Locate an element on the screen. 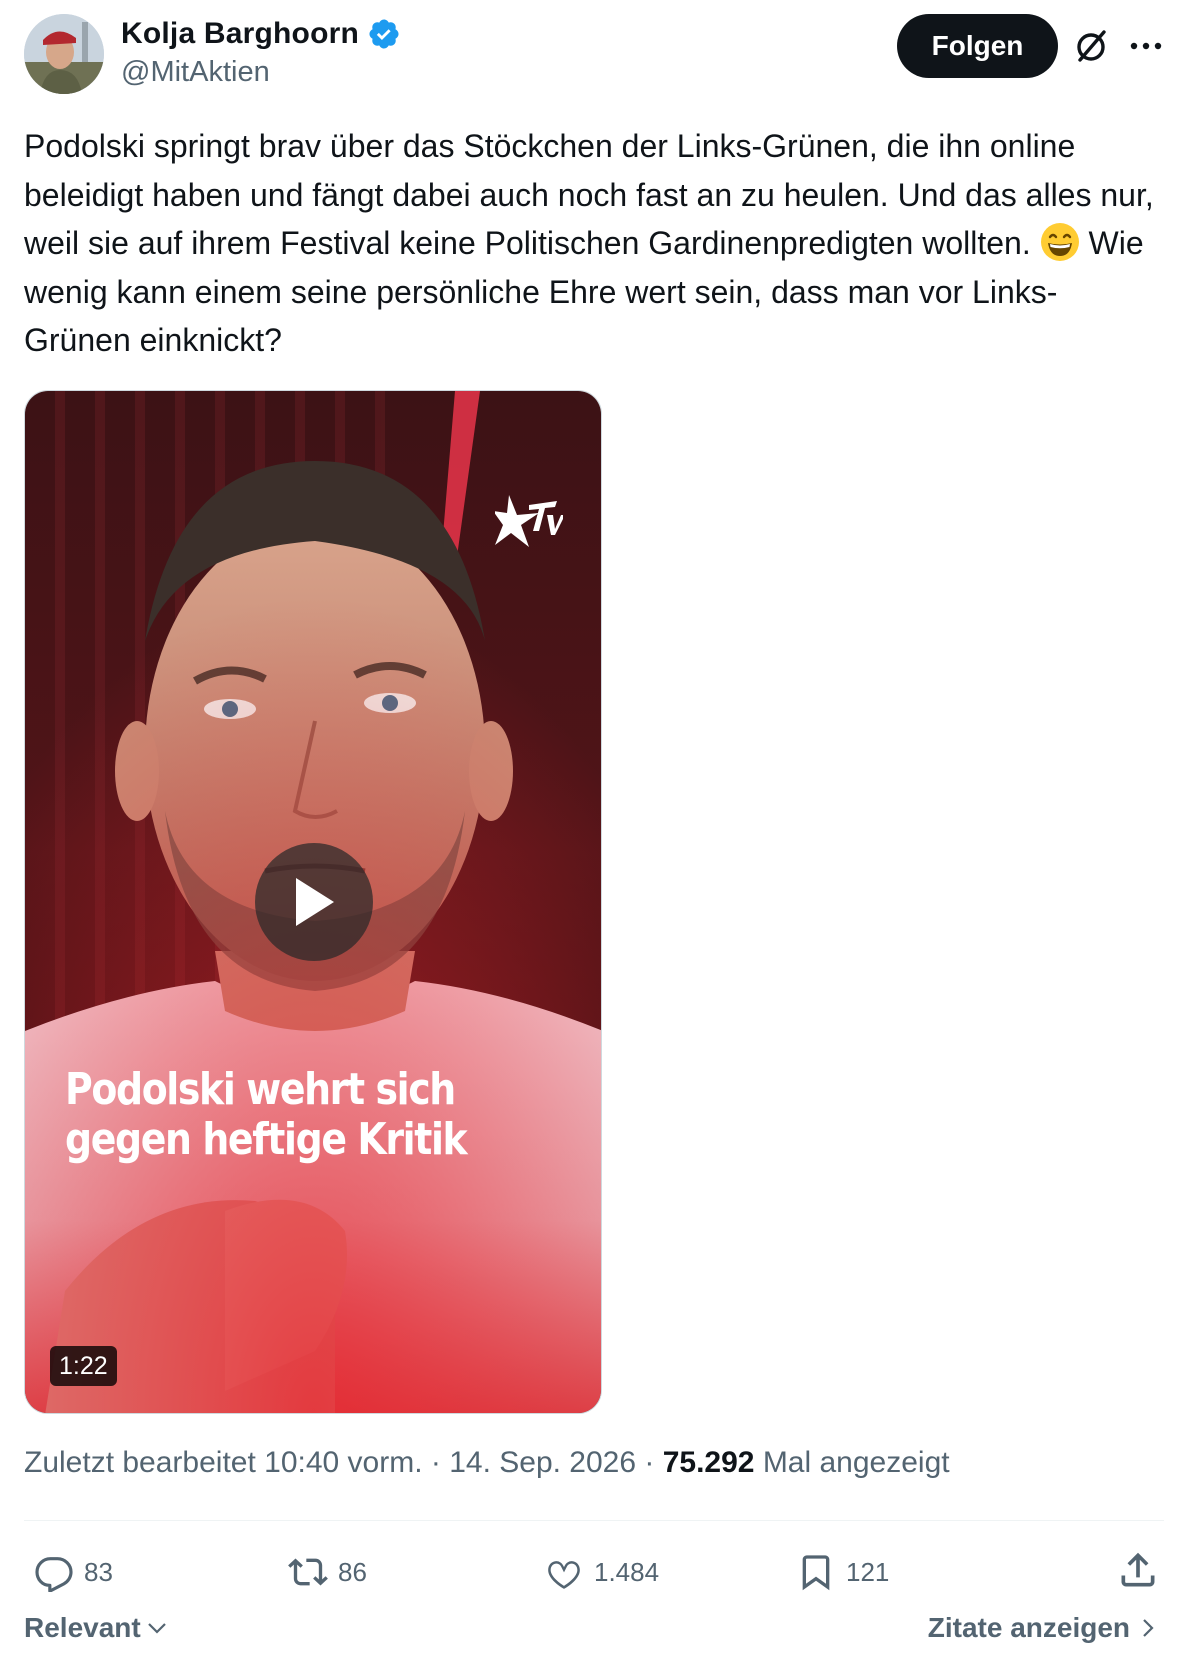  repost-icon is located at coordinates (308, 1572).